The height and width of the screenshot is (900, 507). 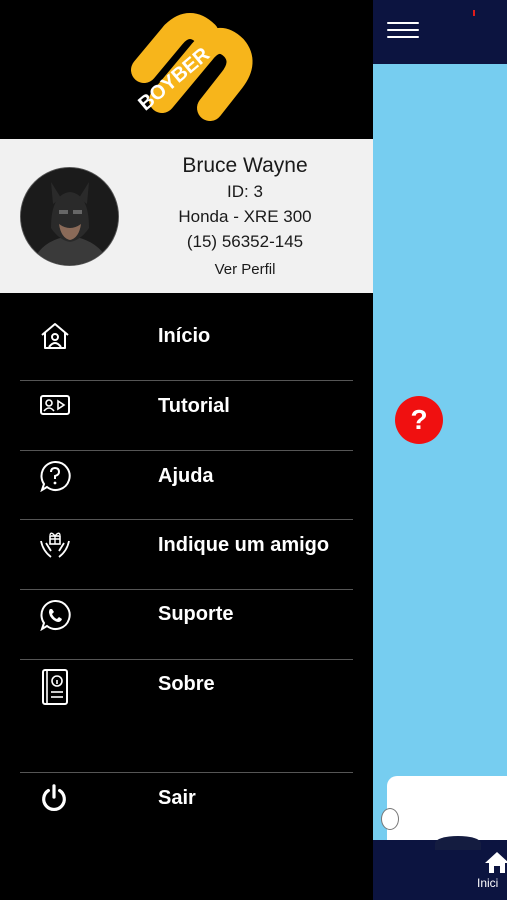 I want to click on menu-label-ajuda: Ajuda, so click(x=186, y=476).